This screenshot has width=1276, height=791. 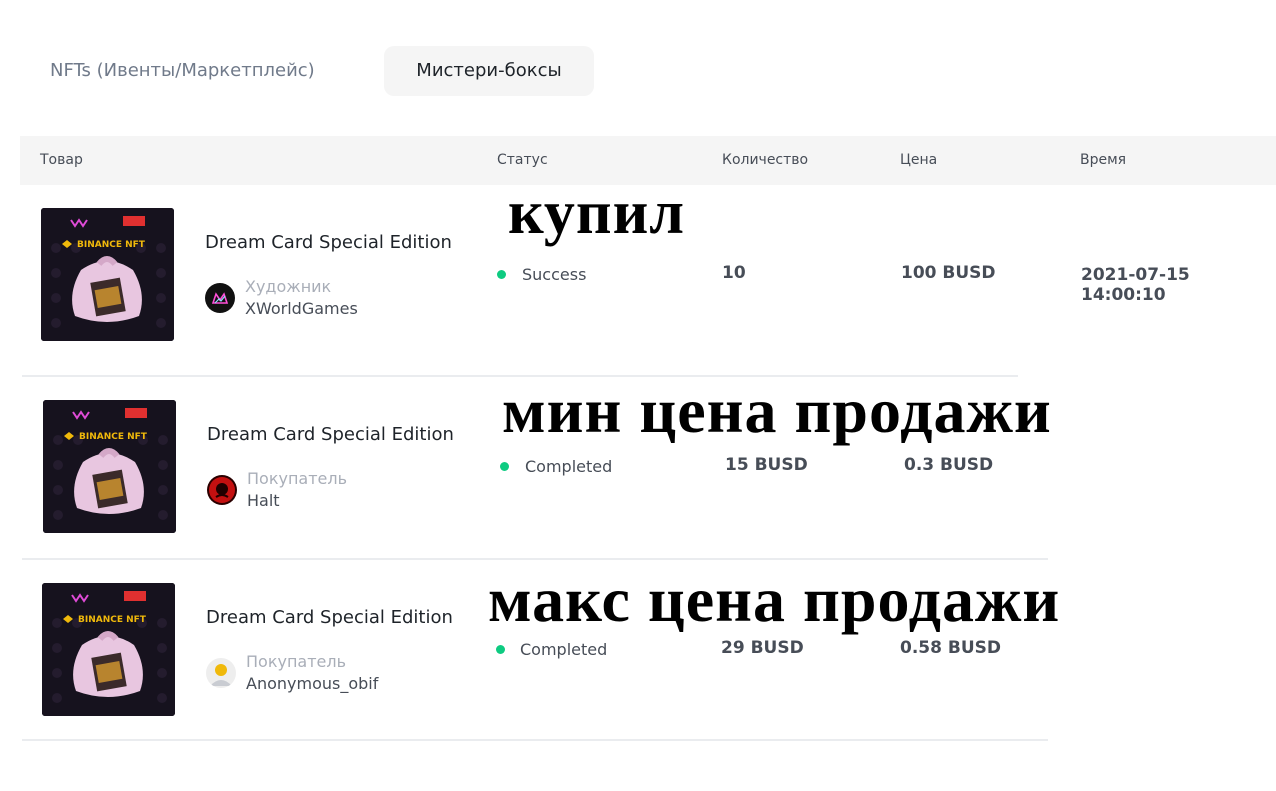 I want to click on annotation-min-price: мин цена продажи, so click(x=777, y=410).